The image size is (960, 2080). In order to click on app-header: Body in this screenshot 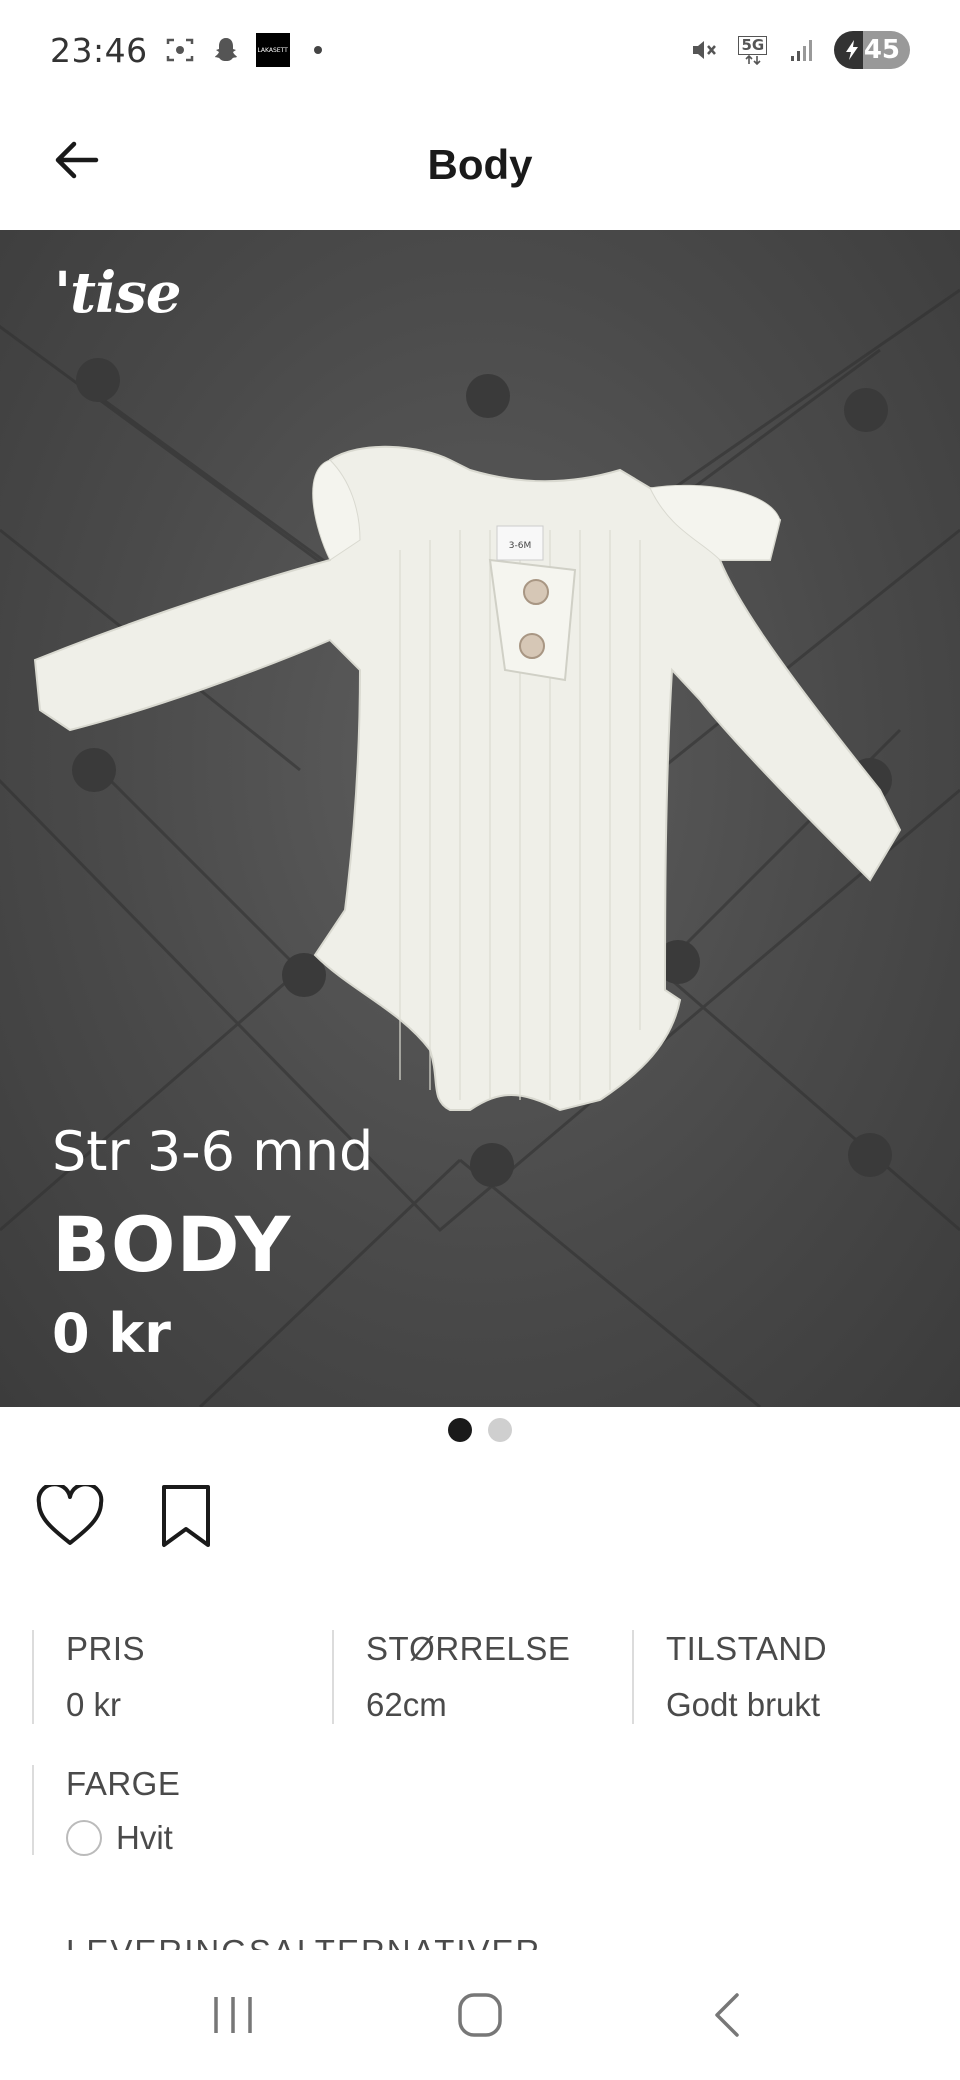, I will do `click(480, 165)`.